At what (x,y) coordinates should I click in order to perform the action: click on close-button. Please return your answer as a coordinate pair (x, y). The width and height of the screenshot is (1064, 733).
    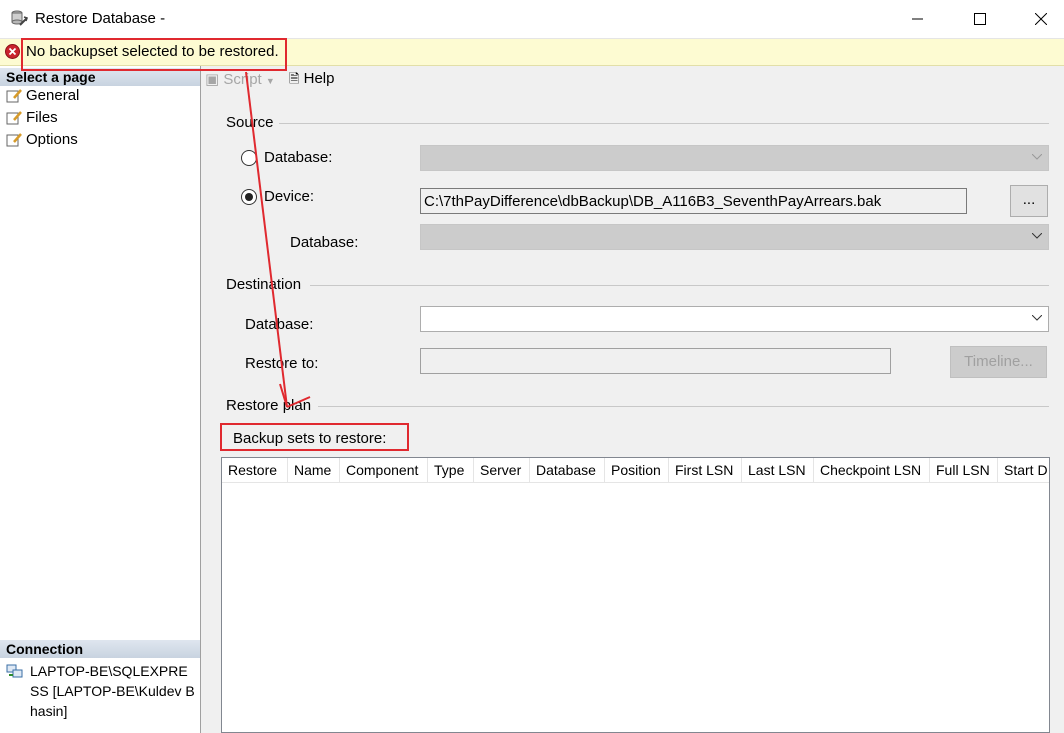
    Looking at the image, I should click on (1041, 19).